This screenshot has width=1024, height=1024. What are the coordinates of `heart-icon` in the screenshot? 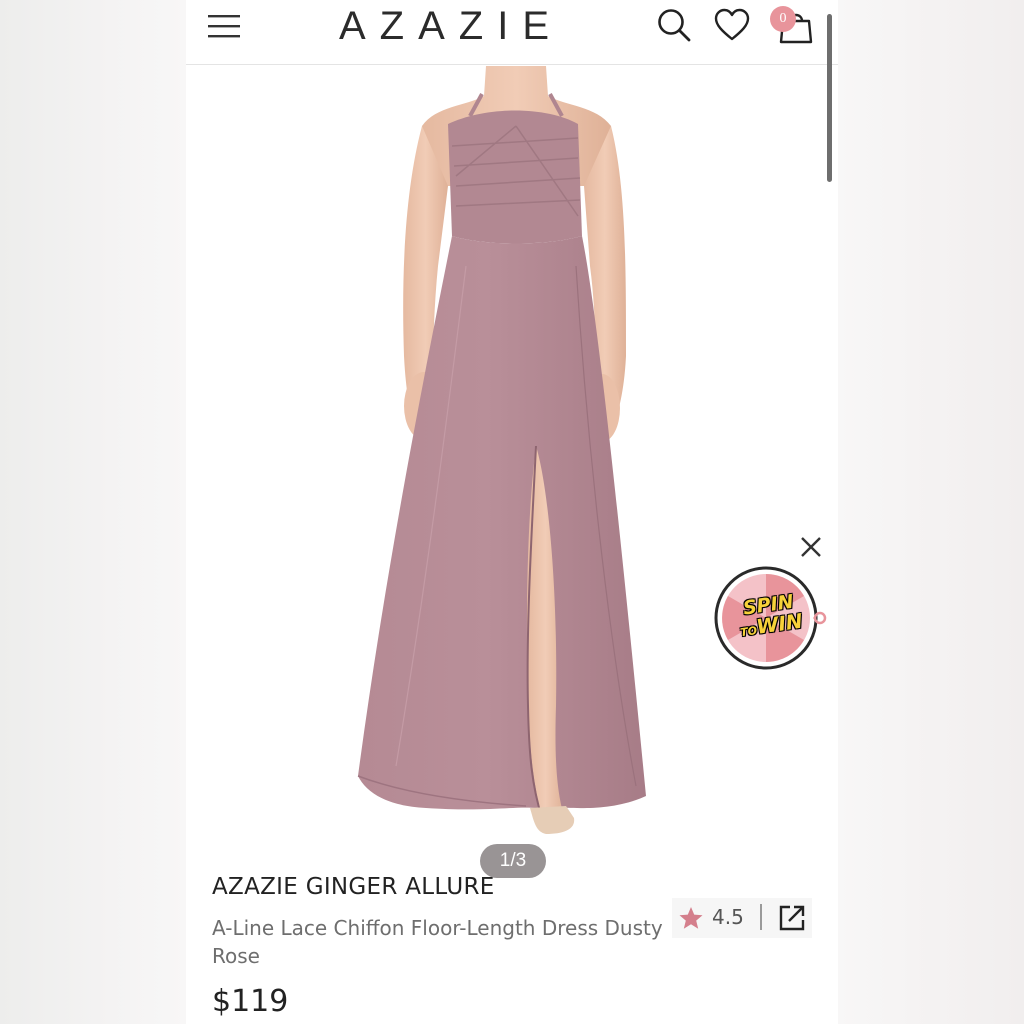 It's located at (732, 25).